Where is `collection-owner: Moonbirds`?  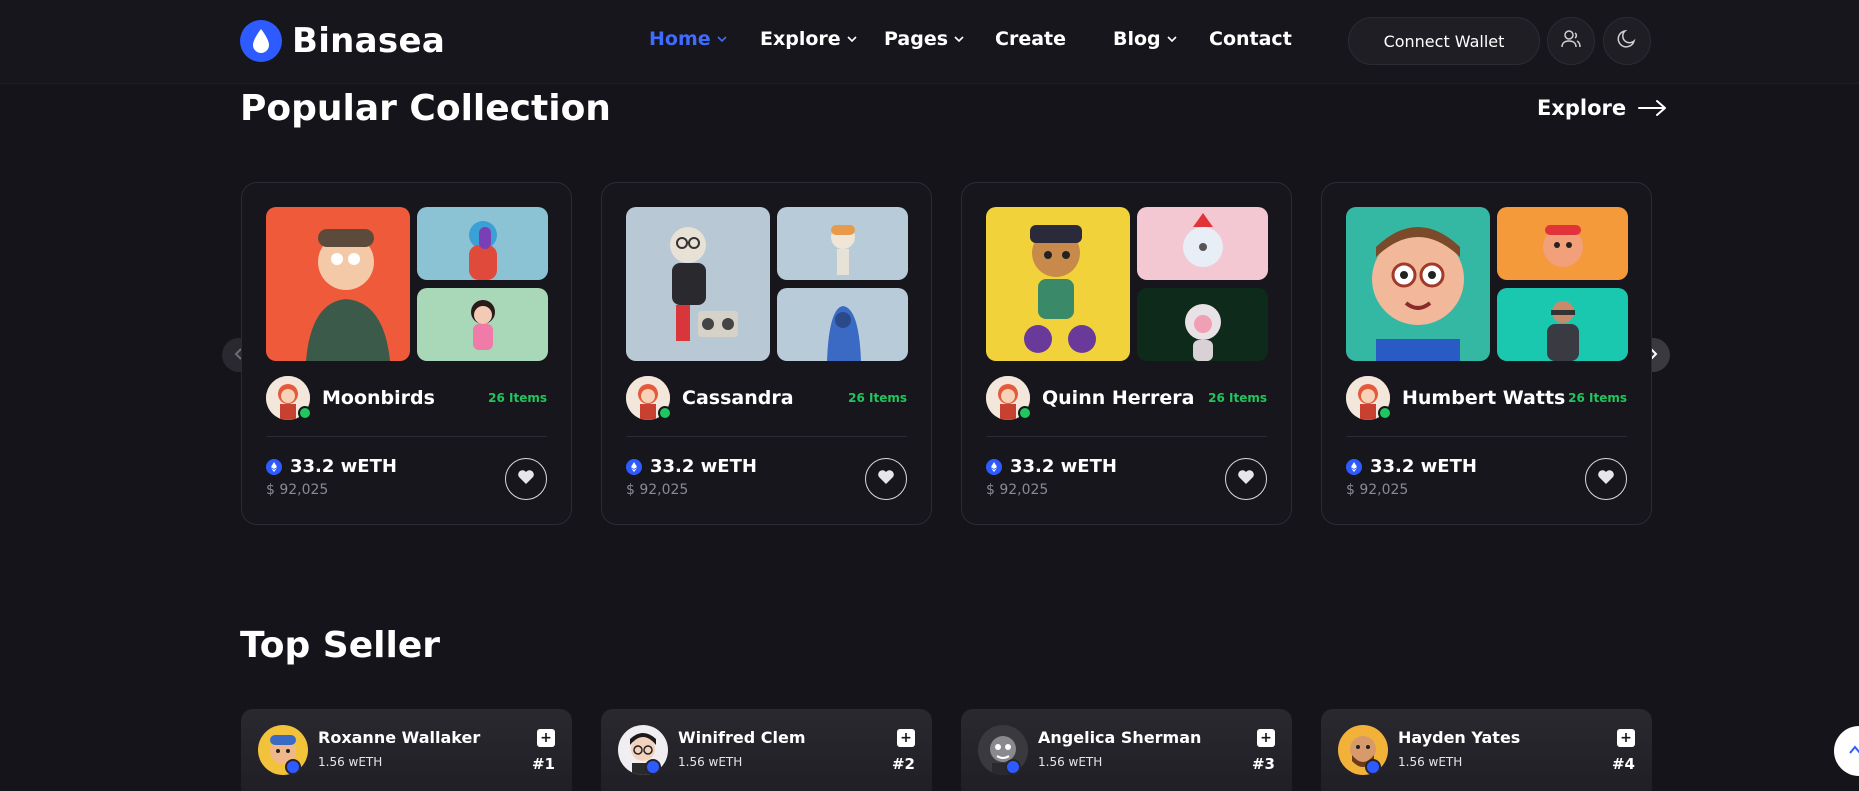 collection-owner: Moonbirds is located at coordinates (350, 398).